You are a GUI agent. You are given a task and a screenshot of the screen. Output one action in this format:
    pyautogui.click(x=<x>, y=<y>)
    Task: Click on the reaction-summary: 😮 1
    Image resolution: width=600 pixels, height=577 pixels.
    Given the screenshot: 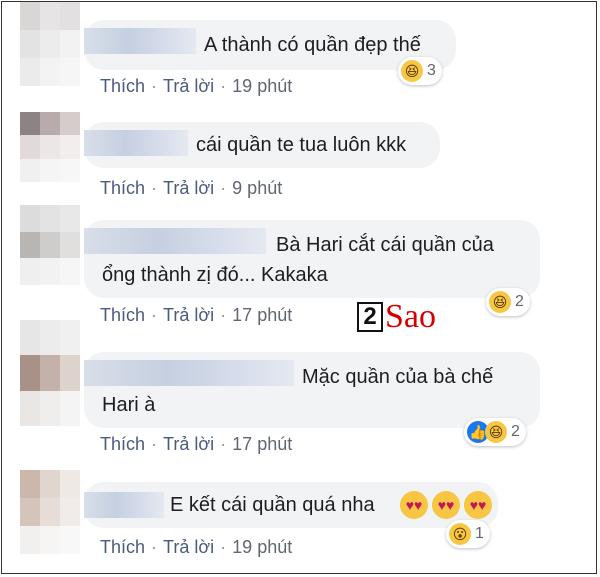 What is the action you would take?
    pyautogui.click(x=468, y=534)
    